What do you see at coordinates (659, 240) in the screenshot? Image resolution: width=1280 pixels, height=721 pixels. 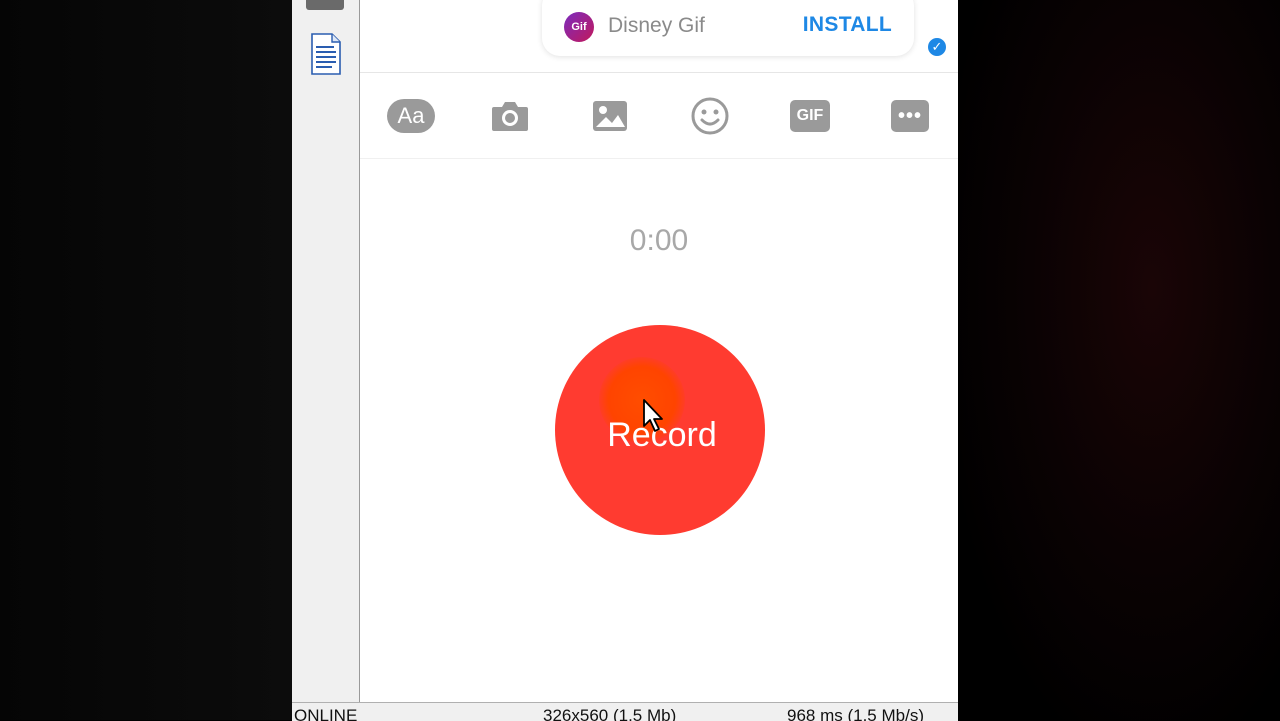 I see `recording-timer: 0:00` at bounding box center [659, 240].